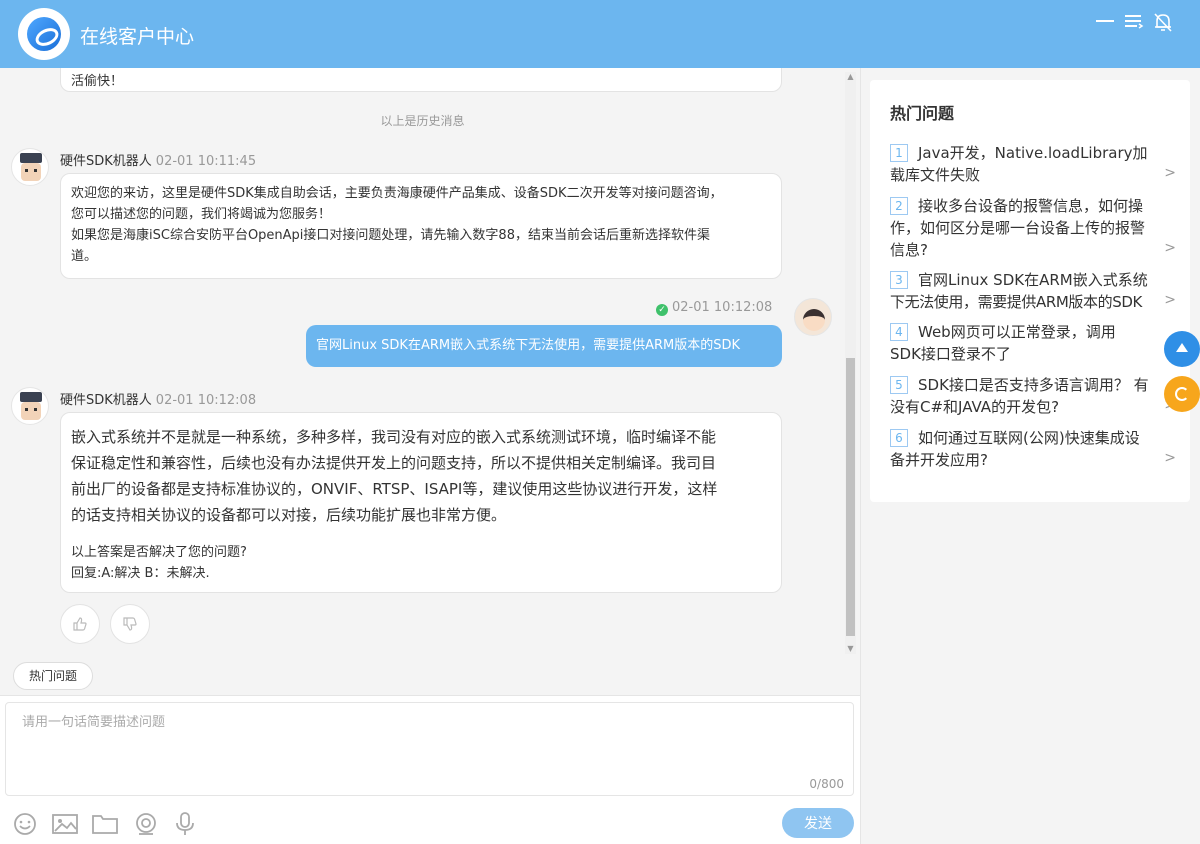 Image resolution: width=1200 pixels, height=844 pixels. What do you see at coordinates (909, 250) in the screenshot?
I see `question-text: 信息?` at bounding box center [909, 250].